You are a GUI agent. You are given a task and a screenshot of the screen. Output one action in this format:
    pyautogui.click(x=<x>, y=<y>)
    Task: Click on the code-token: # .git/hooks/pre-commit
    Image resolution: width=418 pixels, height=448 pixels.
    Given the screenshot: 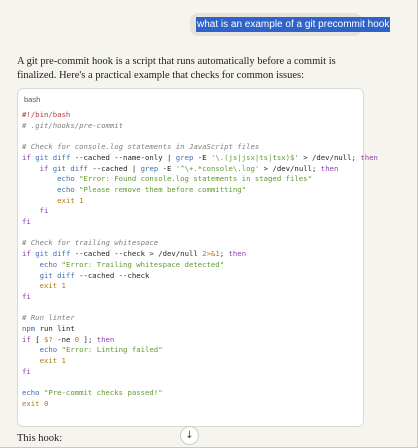 What is the action you would take?
    pyautogui.click(x=73, y=125)
    